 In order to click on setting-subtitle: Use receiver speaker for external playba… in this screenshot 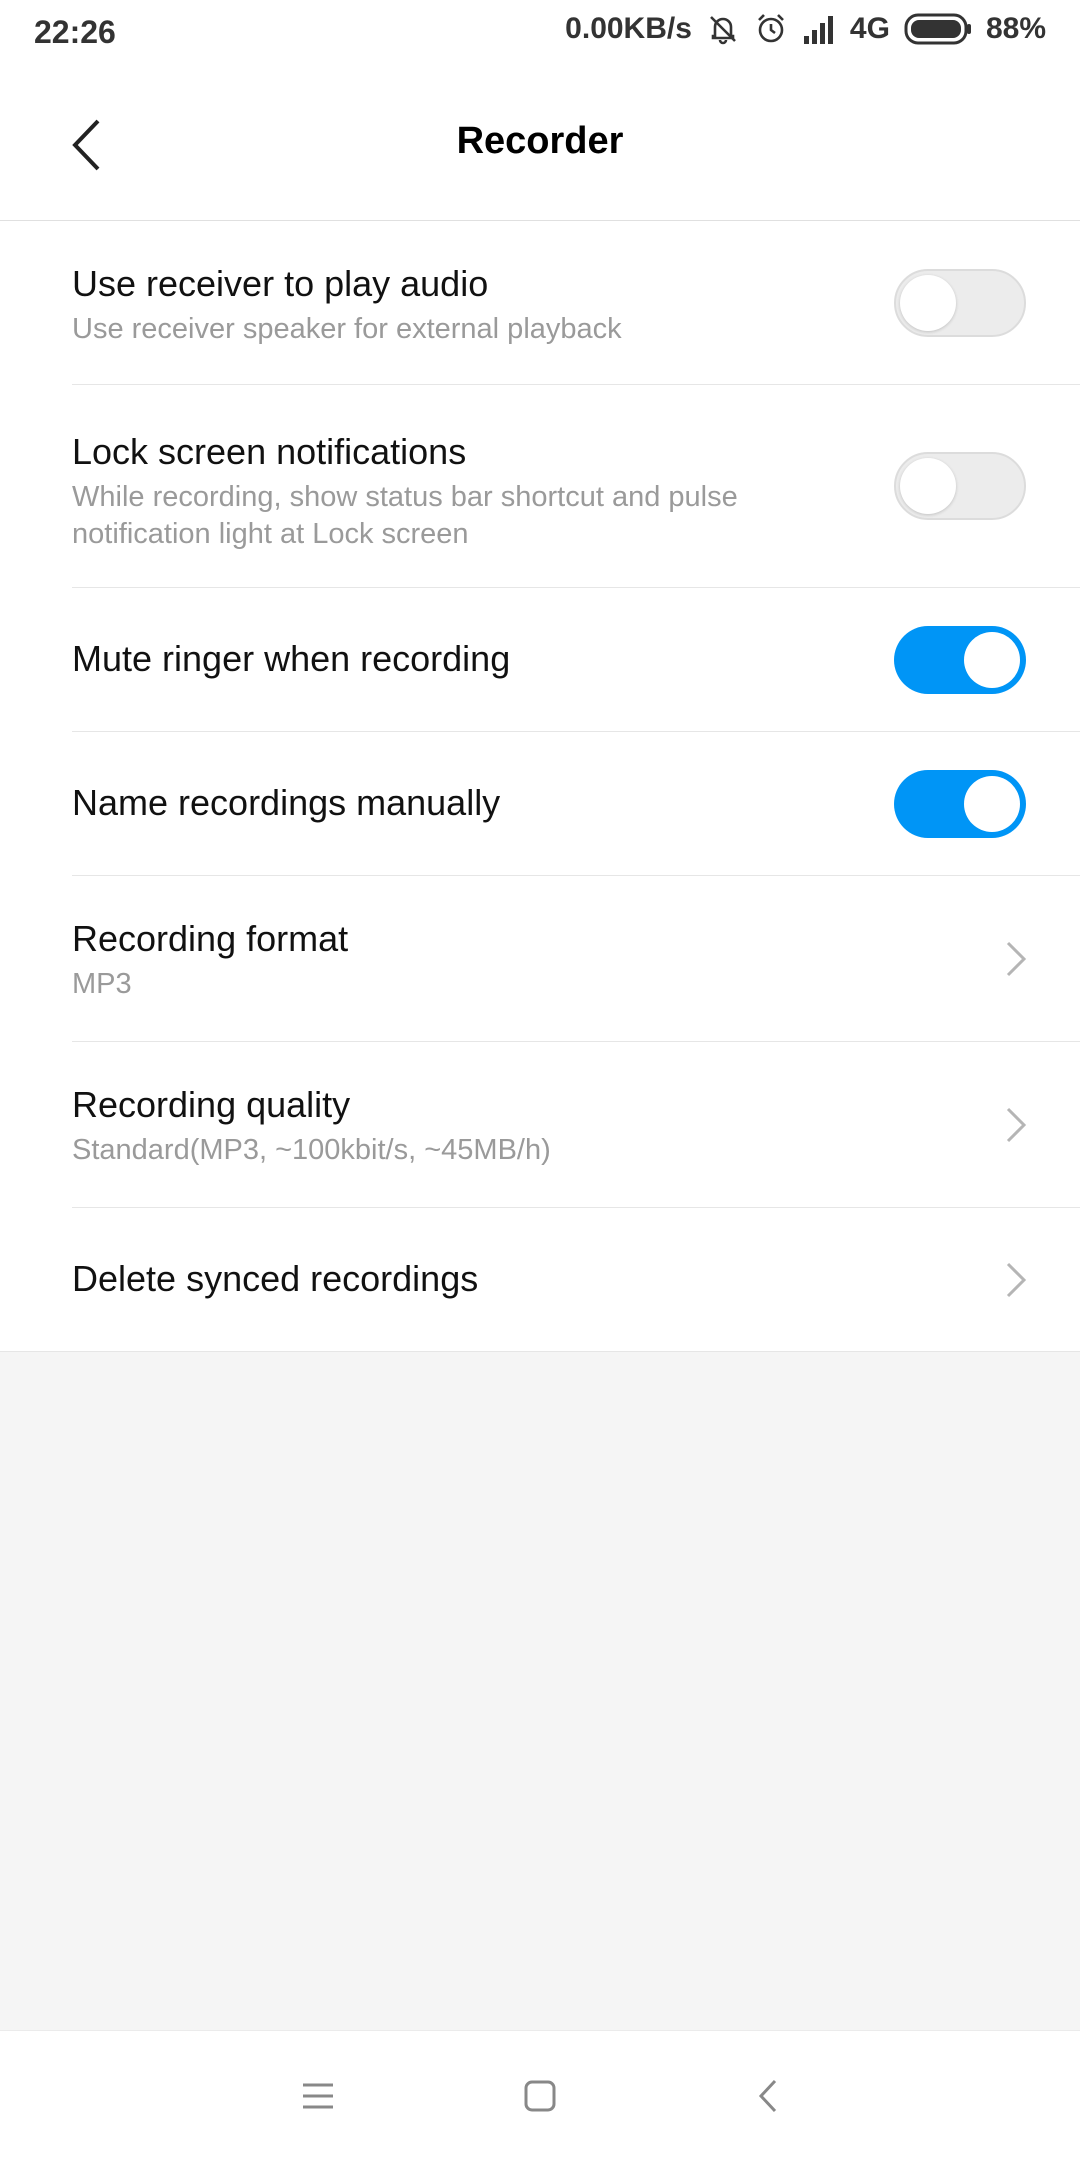, I will do `click(347, 329)`.